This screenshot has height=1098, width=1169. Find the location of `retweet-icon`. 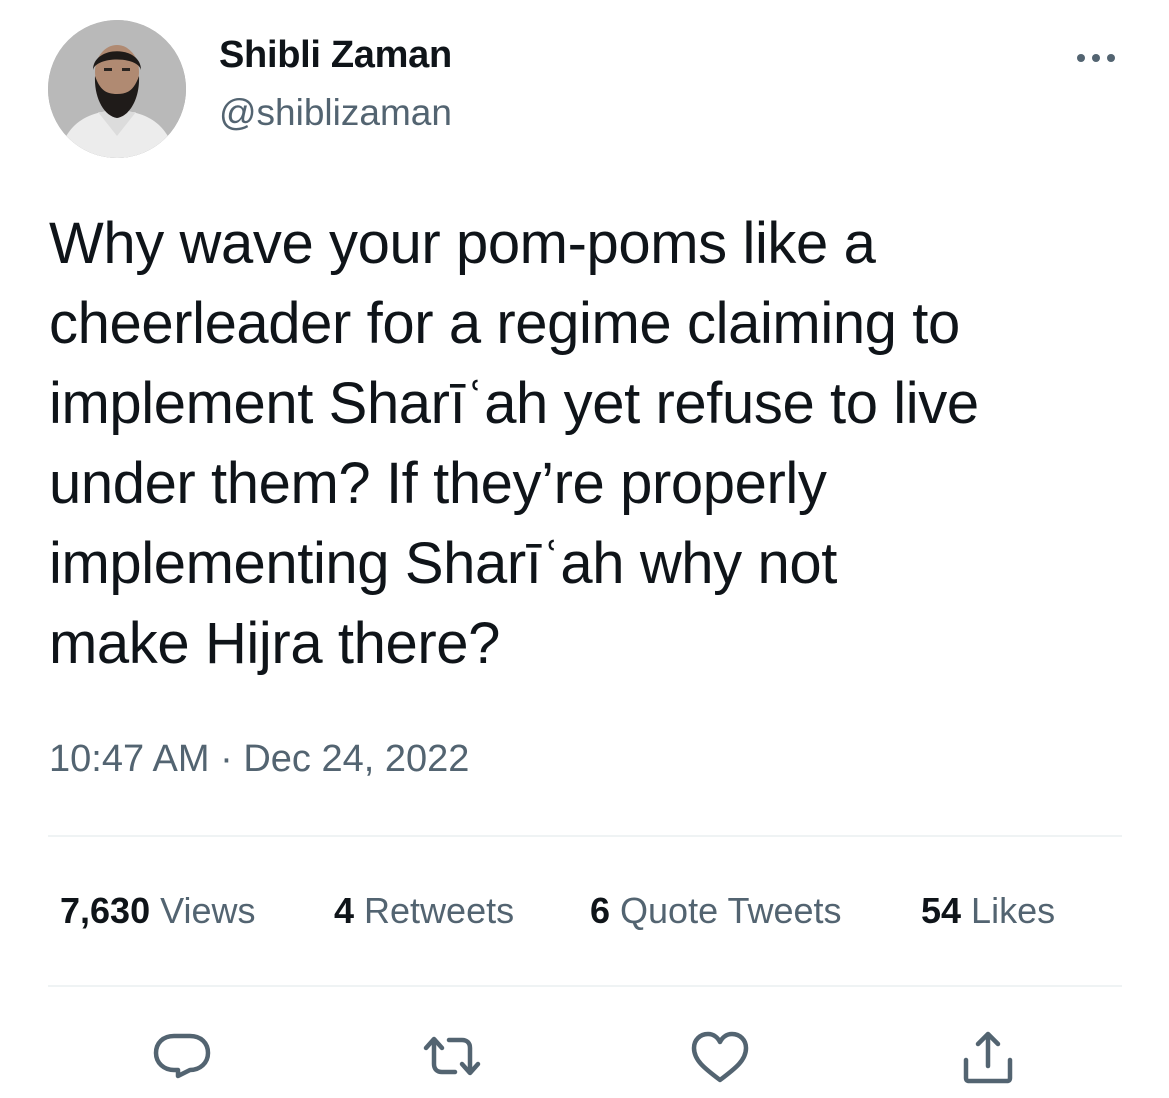

retweet-icon is located at coordinates (452, 1056).